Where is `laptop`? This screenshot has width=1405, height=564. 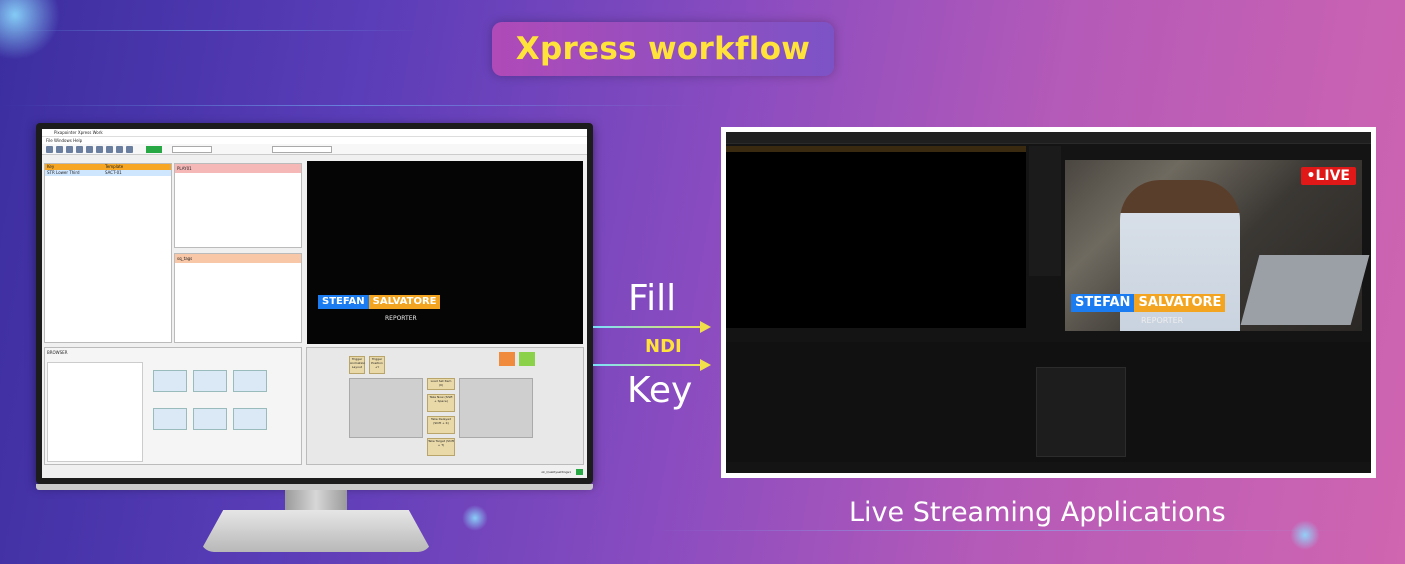 laptop is located at coordinates (1305, 290).